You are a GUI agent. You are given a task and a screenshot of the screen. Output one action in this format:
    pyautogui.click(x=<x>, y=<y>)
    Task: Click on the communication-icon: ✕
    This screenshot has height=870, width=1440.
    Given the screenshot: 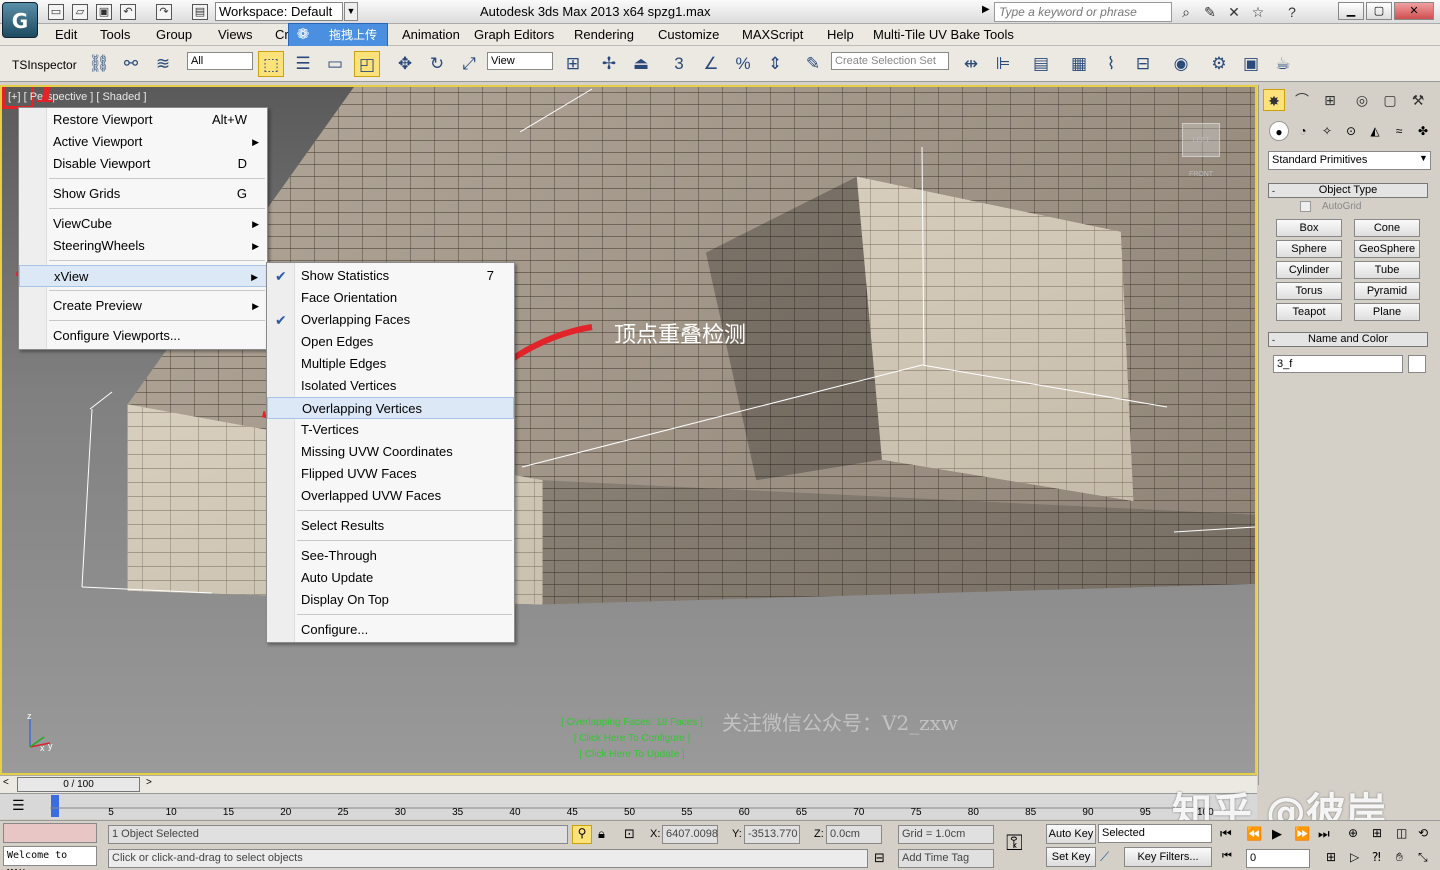 What is the action you would take?
    pyautogui.click(x=1234, y=12)
    